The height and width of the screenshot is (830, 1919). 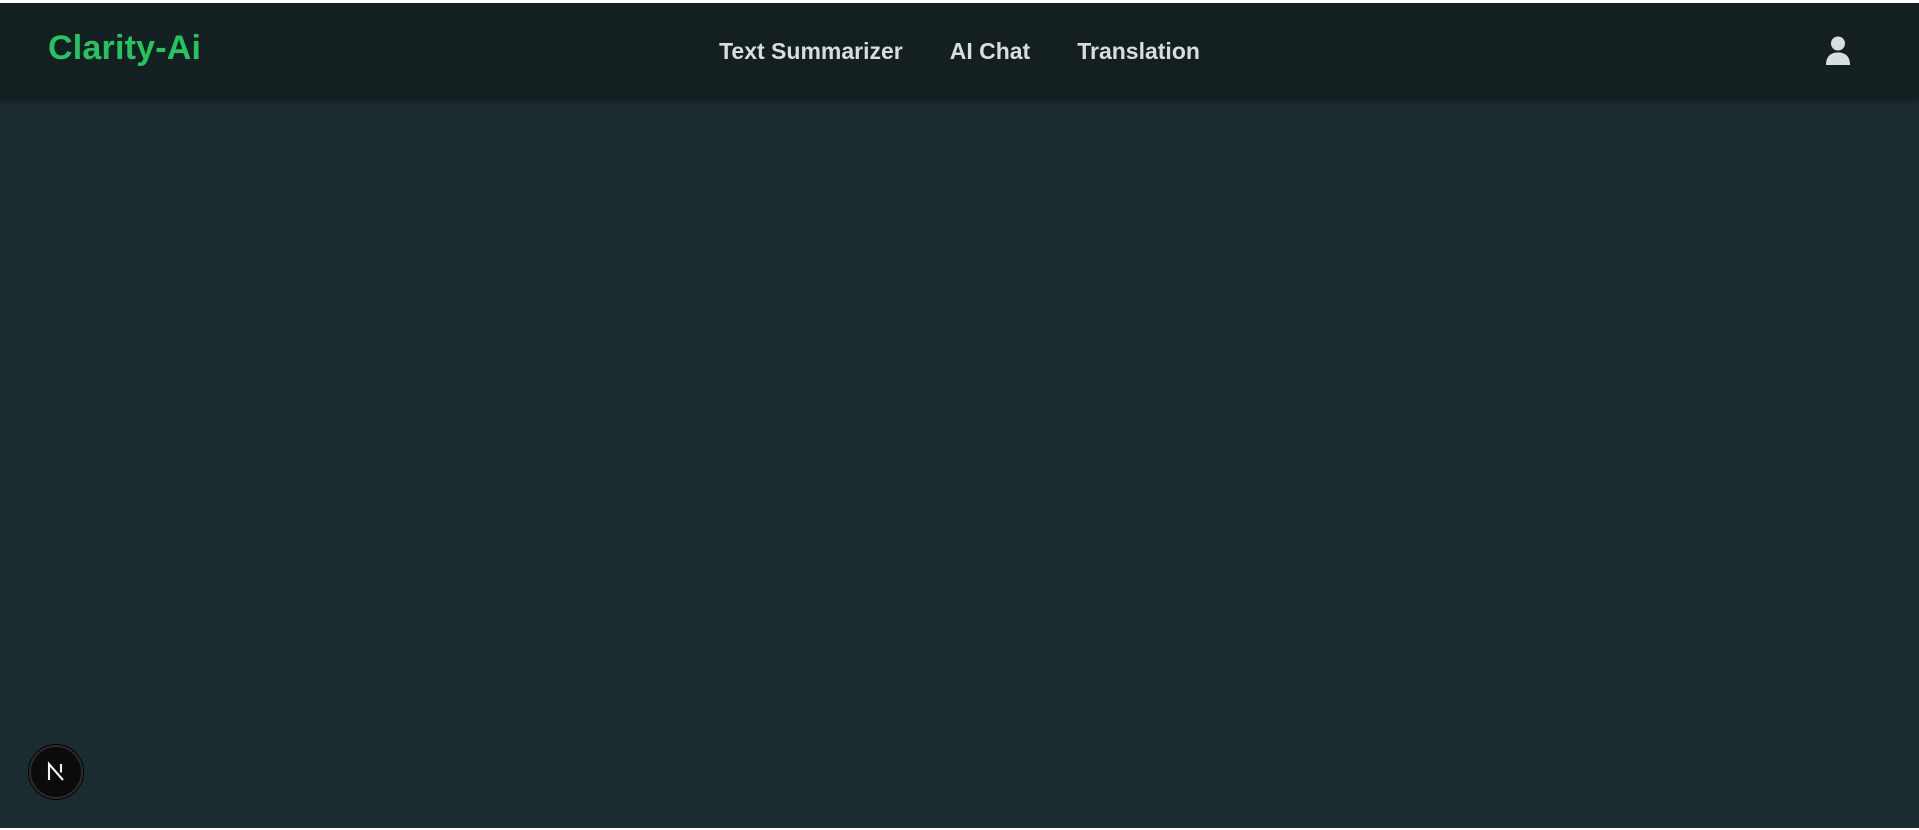 What do you see at coordinates (990, 51) in the screenshot?
I see `nav-link-ai-chat: AI Chat` at bounding box center [990, 51].